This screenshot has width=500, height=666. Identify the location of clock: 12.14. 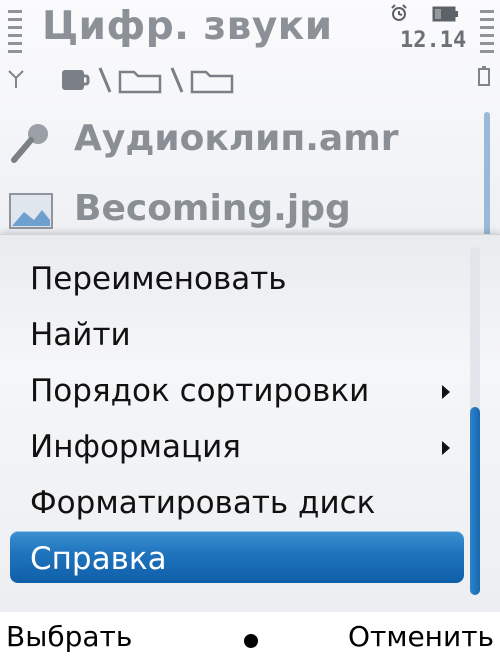
(433, 40).